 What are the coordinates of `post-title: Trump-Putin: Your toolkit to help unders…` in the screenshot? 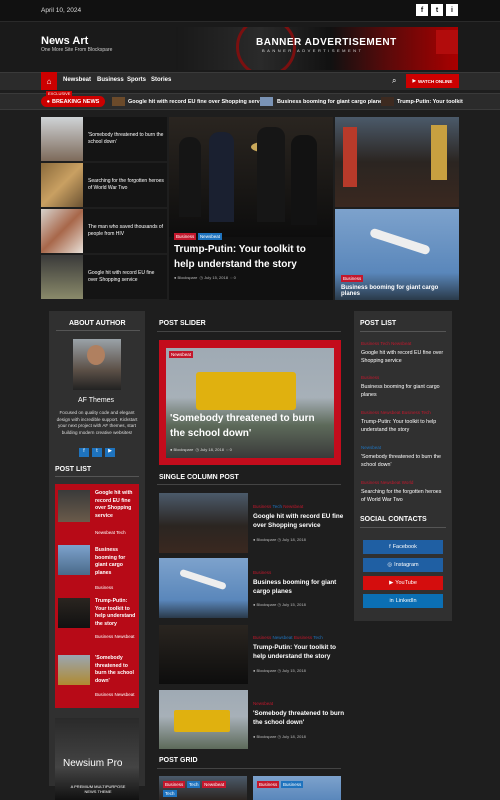 It's located at (299, 653).